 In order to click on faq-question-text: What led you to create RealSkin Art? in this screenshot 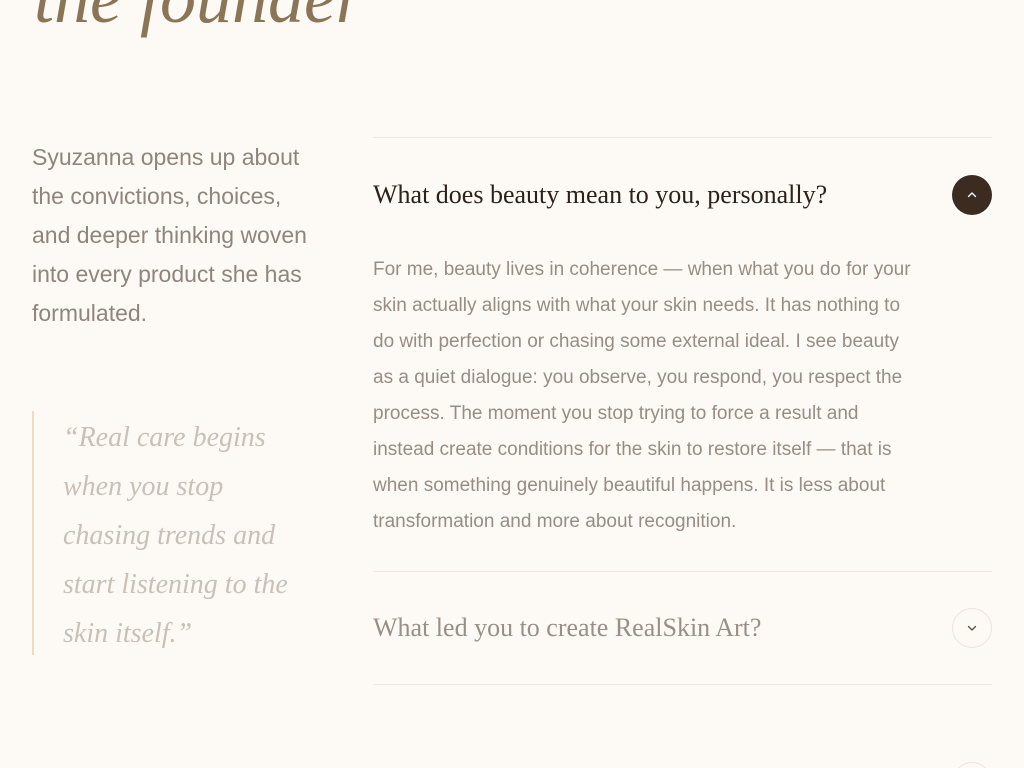, I will do `click(567, 627)`.